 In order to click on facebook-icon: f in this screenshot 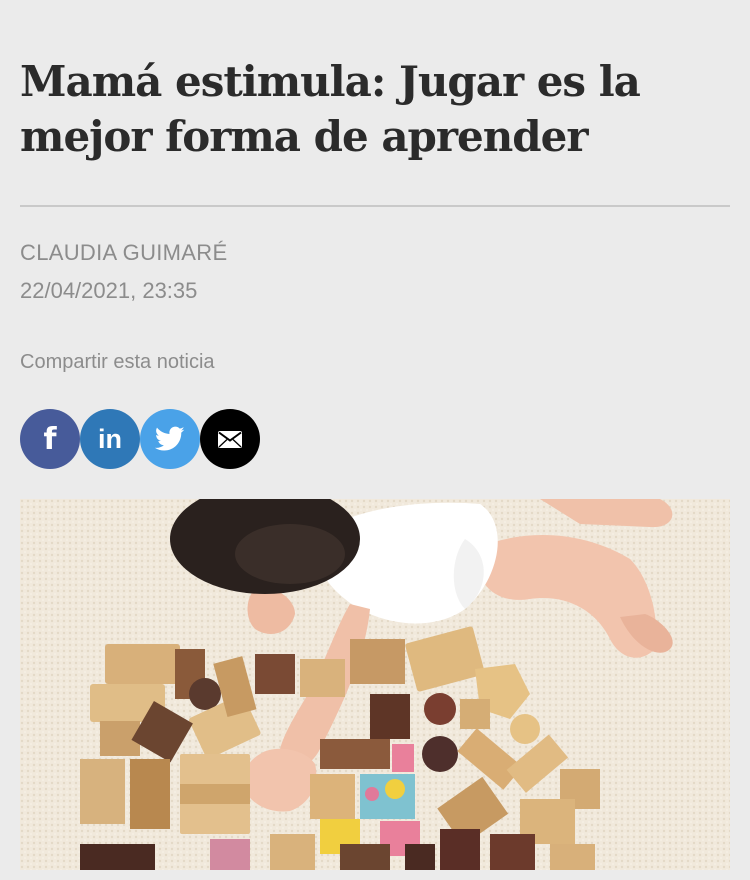, I will do `click(50, 439)`.